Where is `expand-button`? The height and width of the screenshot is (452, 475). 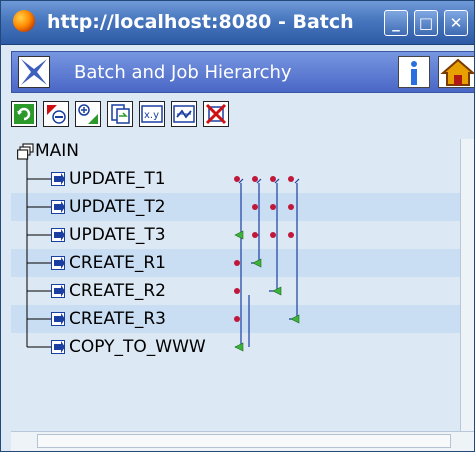
expand-button is located at coordinates (88, 114).